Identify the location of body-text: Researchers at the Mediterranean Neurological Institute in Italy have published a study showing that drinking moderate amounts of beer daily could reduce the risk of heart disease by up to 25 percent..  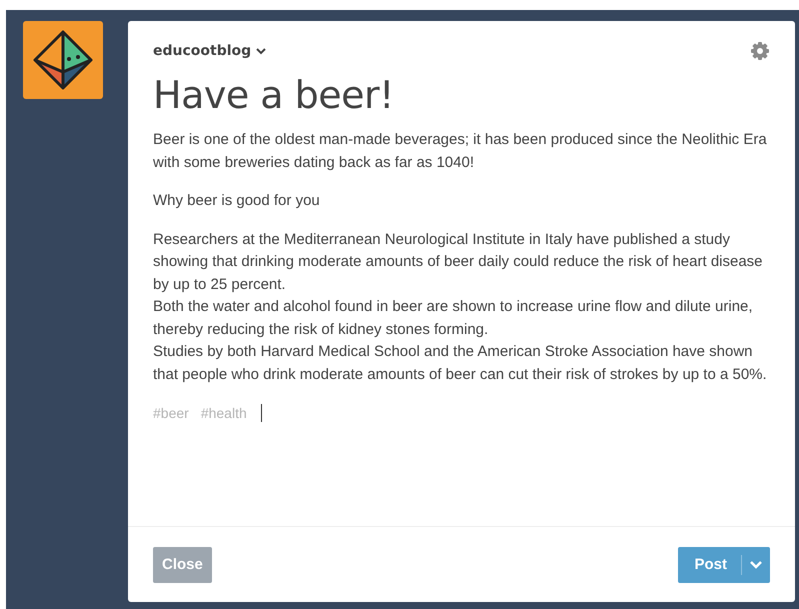
(464, 262).